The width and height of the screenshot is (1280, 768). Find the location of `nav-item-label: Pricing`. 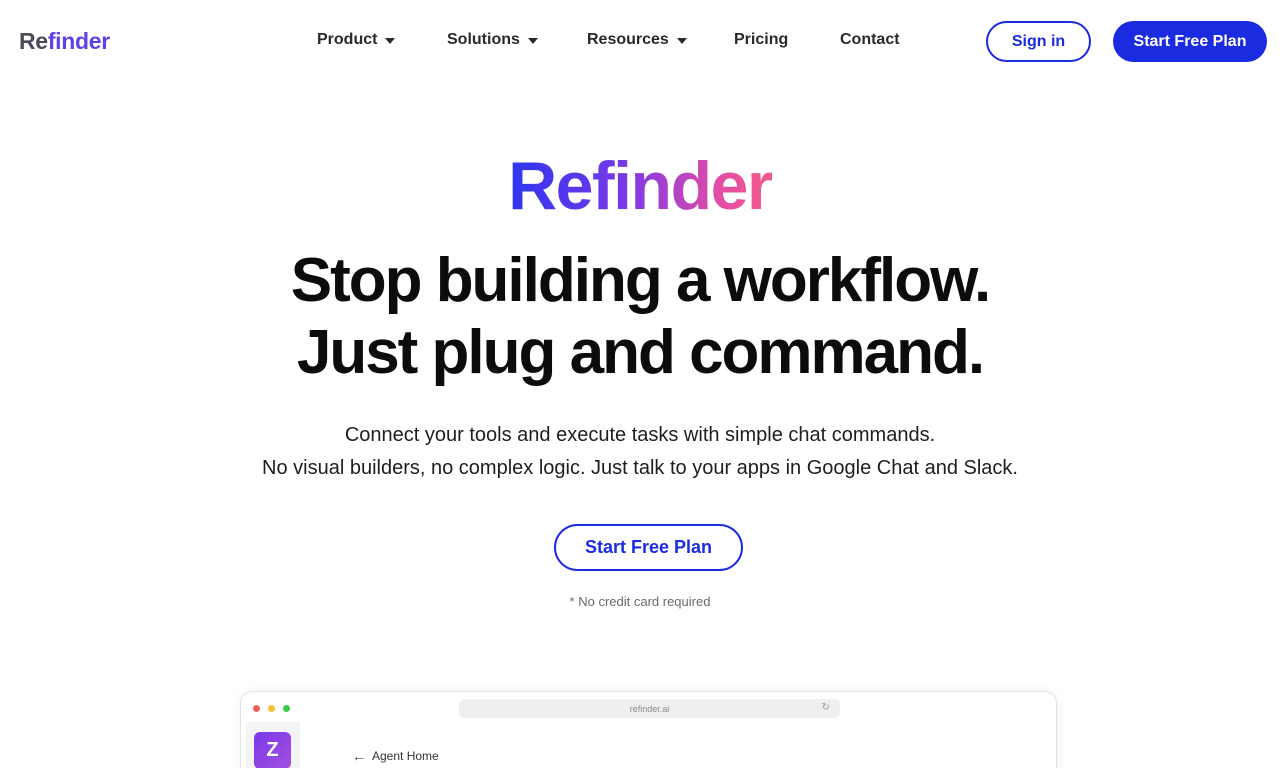

nav-item-label: Pricing is located at coordinates (761, 39).